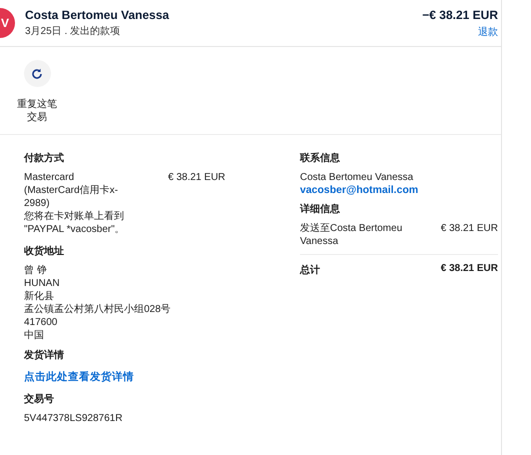 The height and width of the screenshot is (455, 531). I want to click on transaction-amount: −€ 38.21 EUR, so click(460, 15).